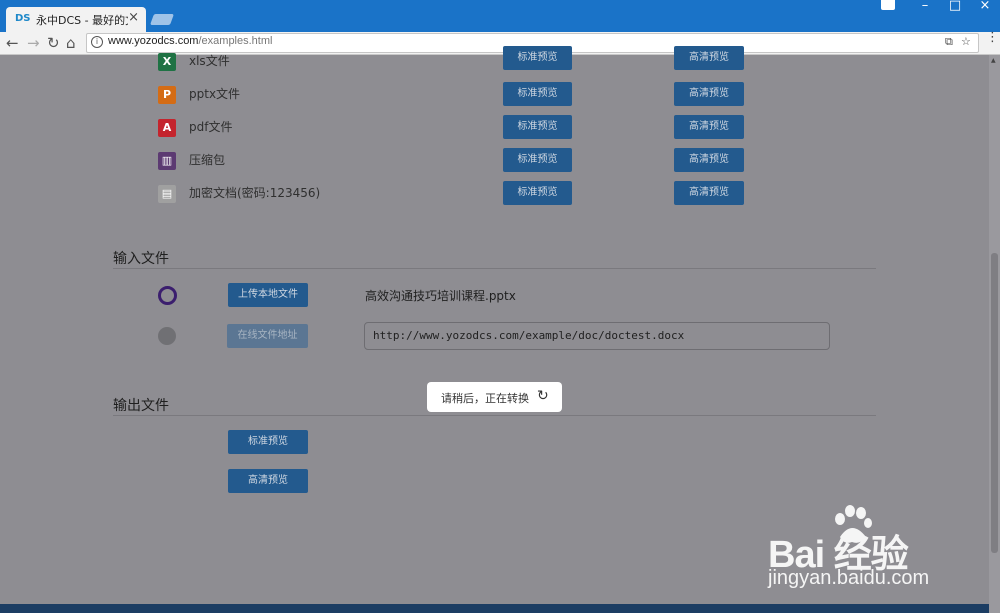 Image resolution: width=1000 pixels, height=613 pixels. I want to click on window-controls: – □ ×, so click(955, 7).